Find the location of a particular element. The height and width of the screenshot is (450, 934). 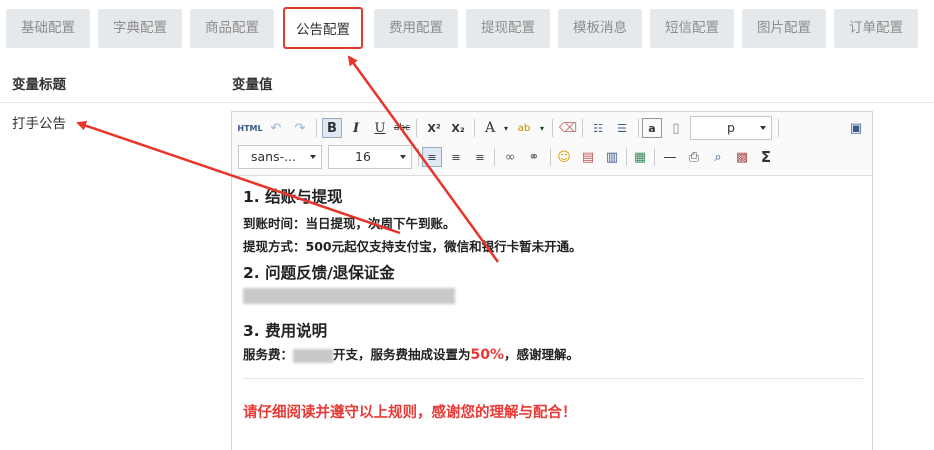

tab-image-config: 图片配置 is located at coordinates (784, 28).